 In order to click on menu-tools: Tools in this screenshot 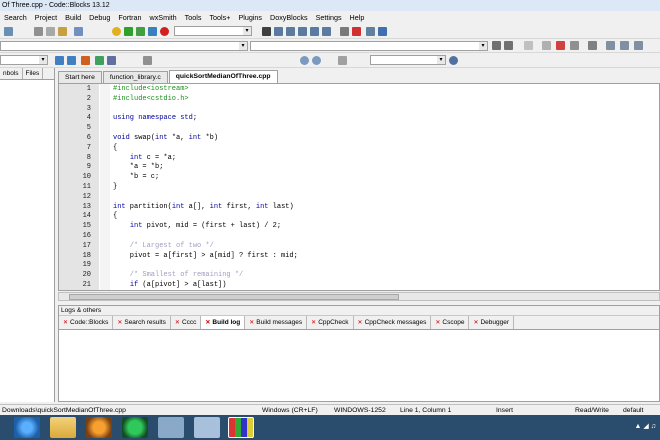, I will do `click(193, 17)`.